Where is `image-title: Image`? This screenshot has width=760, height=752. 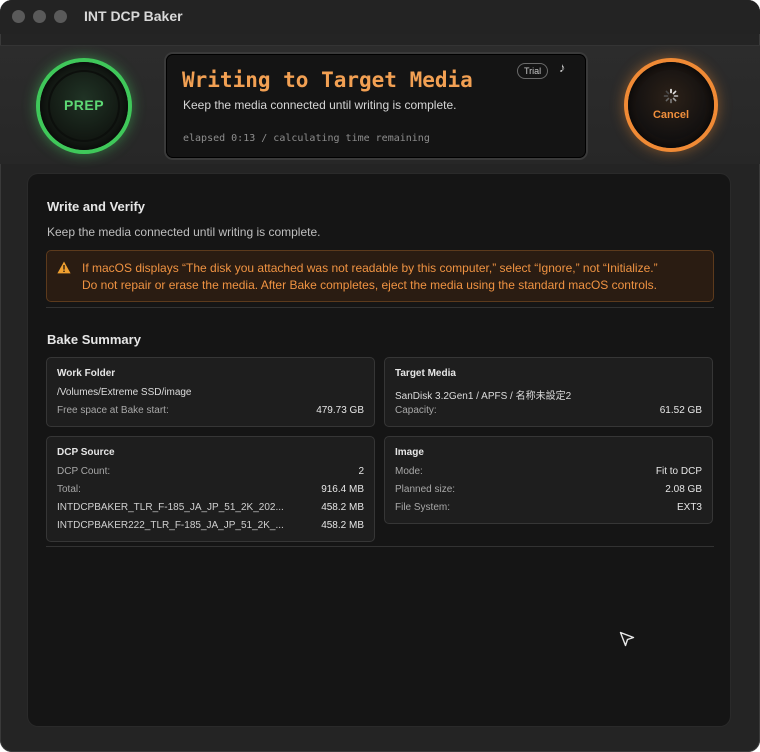
image-title: Image is located at coordinates (409, 452).